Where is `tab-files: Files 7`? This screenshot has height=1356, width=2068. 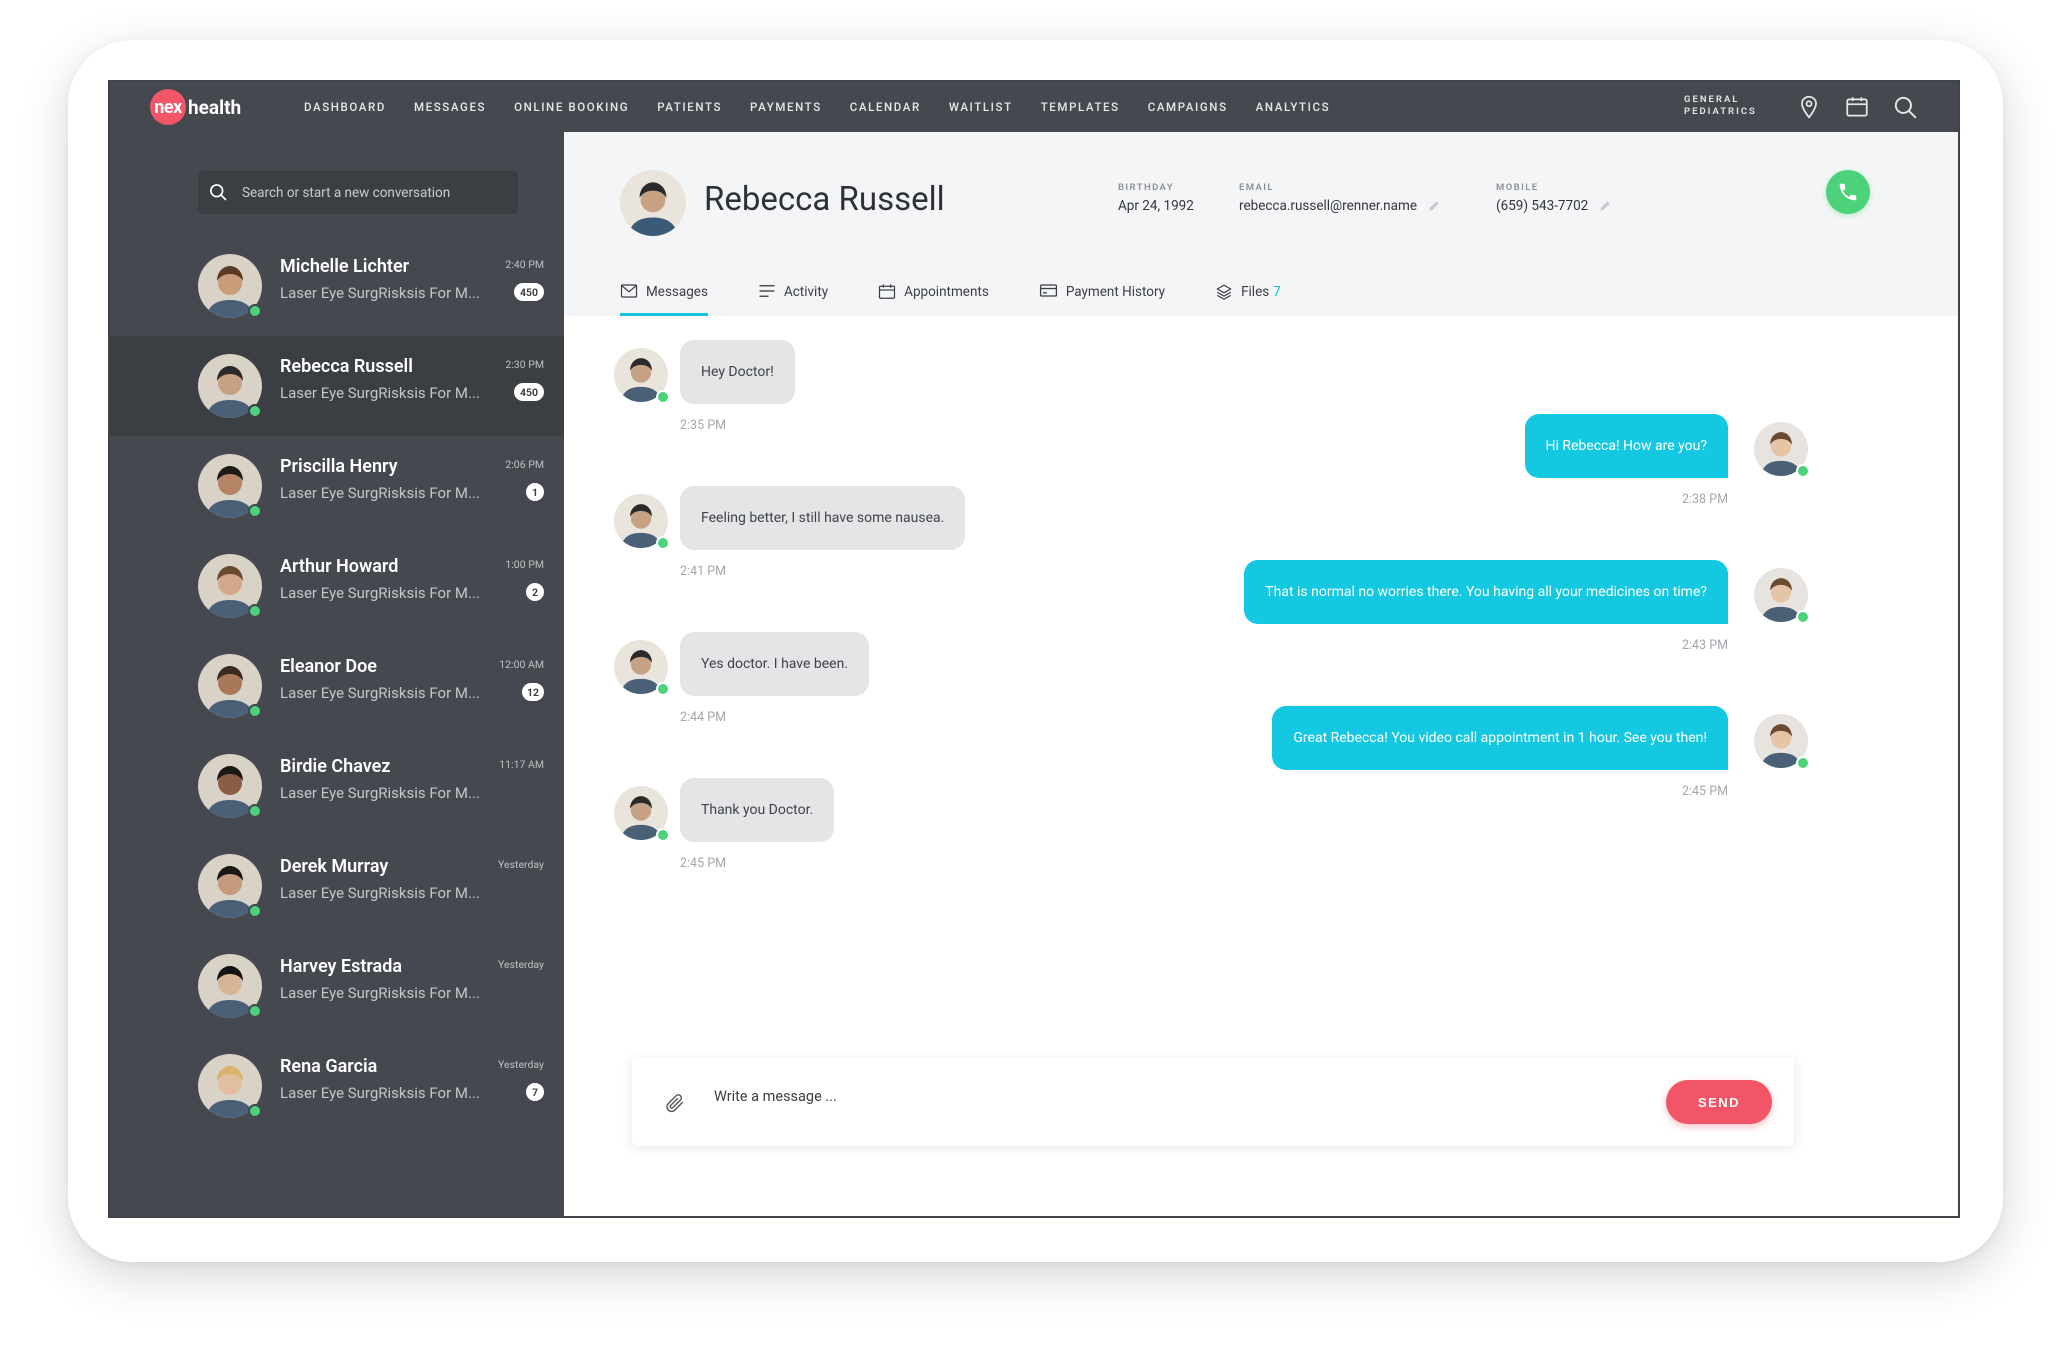 tab-files: Files 7 is located at coordinates (1248, 295).